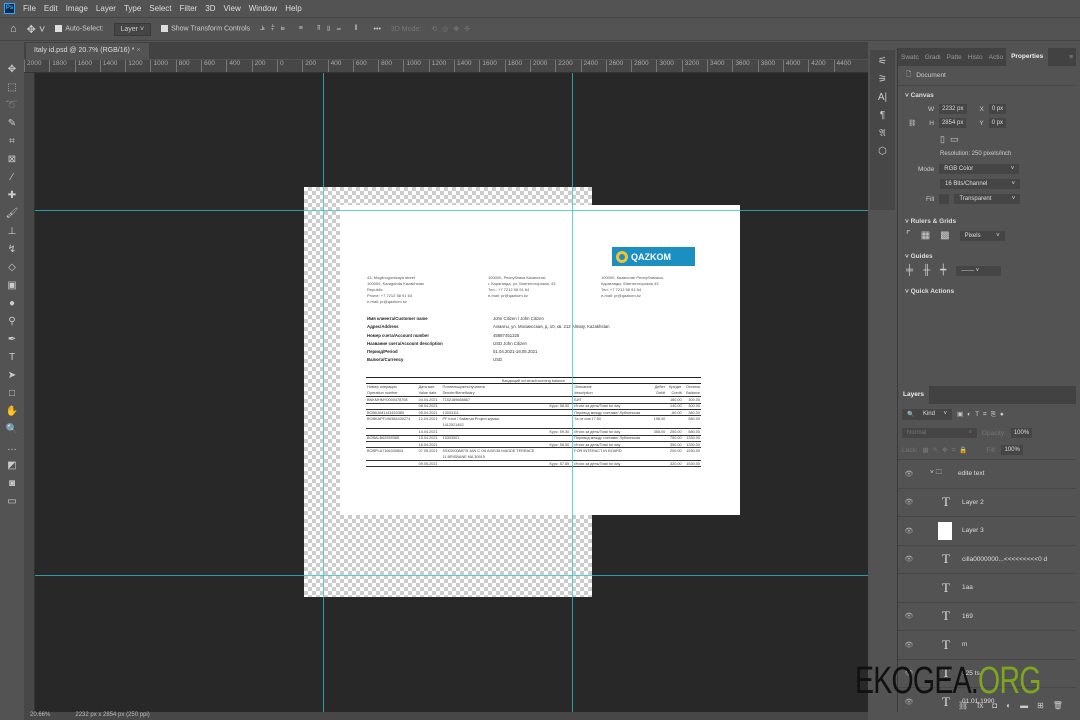  I want to click on lasso-tool-icon: ➰, so click(12, 105).